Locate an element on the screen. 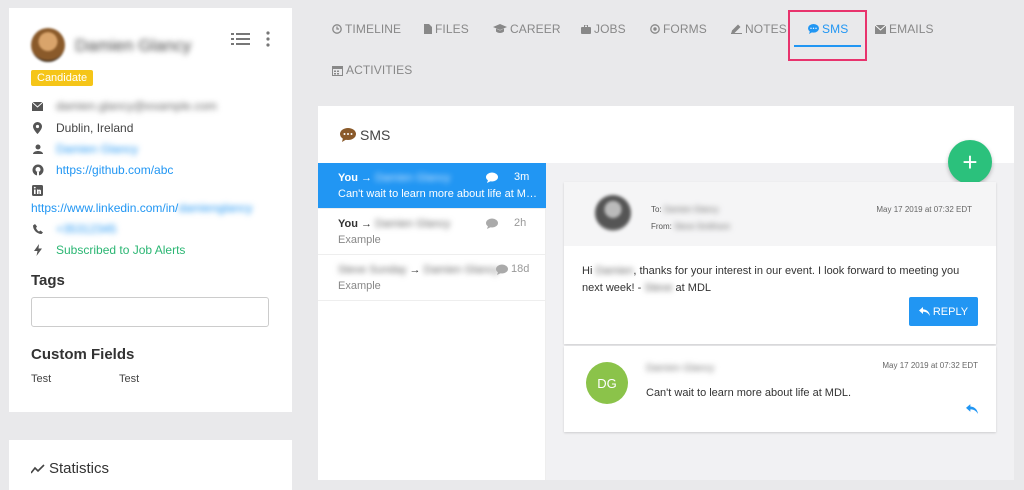 Image resolution: width=1024 pixels, height=490 pixels. tab-files: FILES is located at coordinates (446, 29).